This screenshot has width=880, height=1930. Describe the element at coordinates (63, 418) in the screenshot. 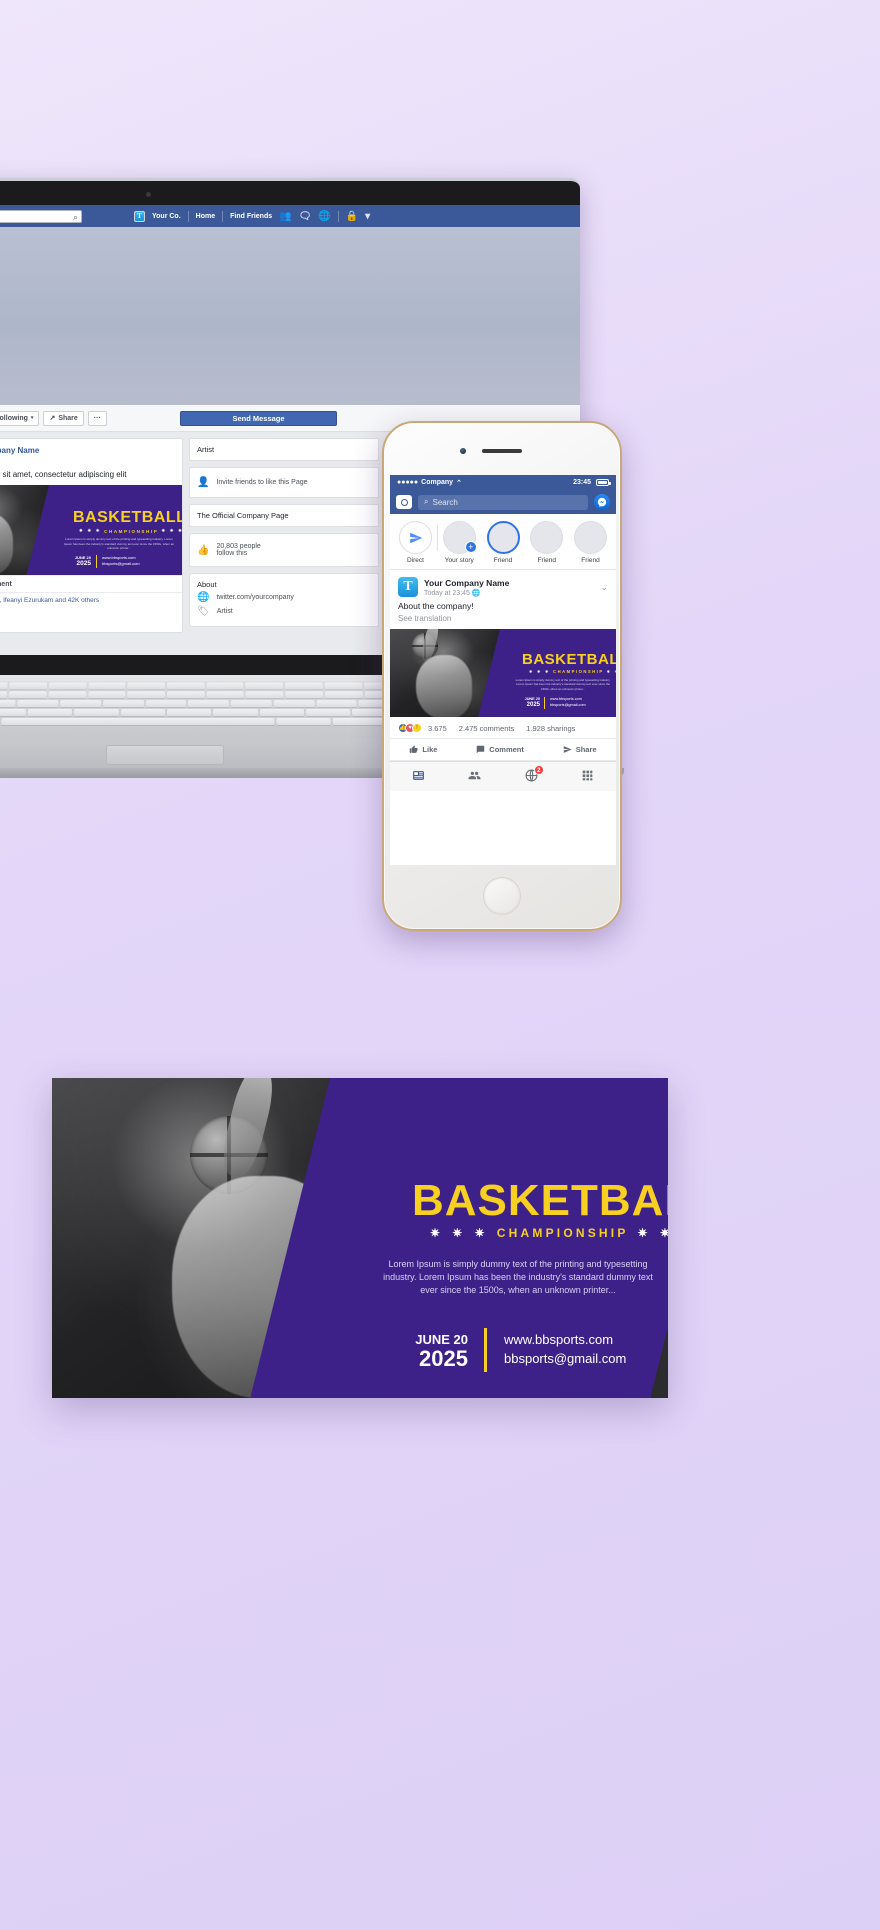

I see `share-button: ↗ Share` at that location.